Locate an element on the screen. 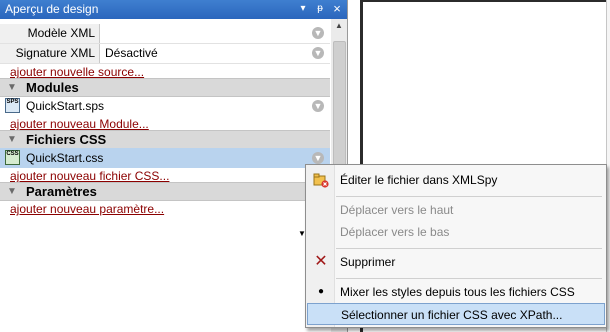 The image size is (610, 332). css-file-row: CSS QuickStart.css ▼ is located at coordinates (165, 158).